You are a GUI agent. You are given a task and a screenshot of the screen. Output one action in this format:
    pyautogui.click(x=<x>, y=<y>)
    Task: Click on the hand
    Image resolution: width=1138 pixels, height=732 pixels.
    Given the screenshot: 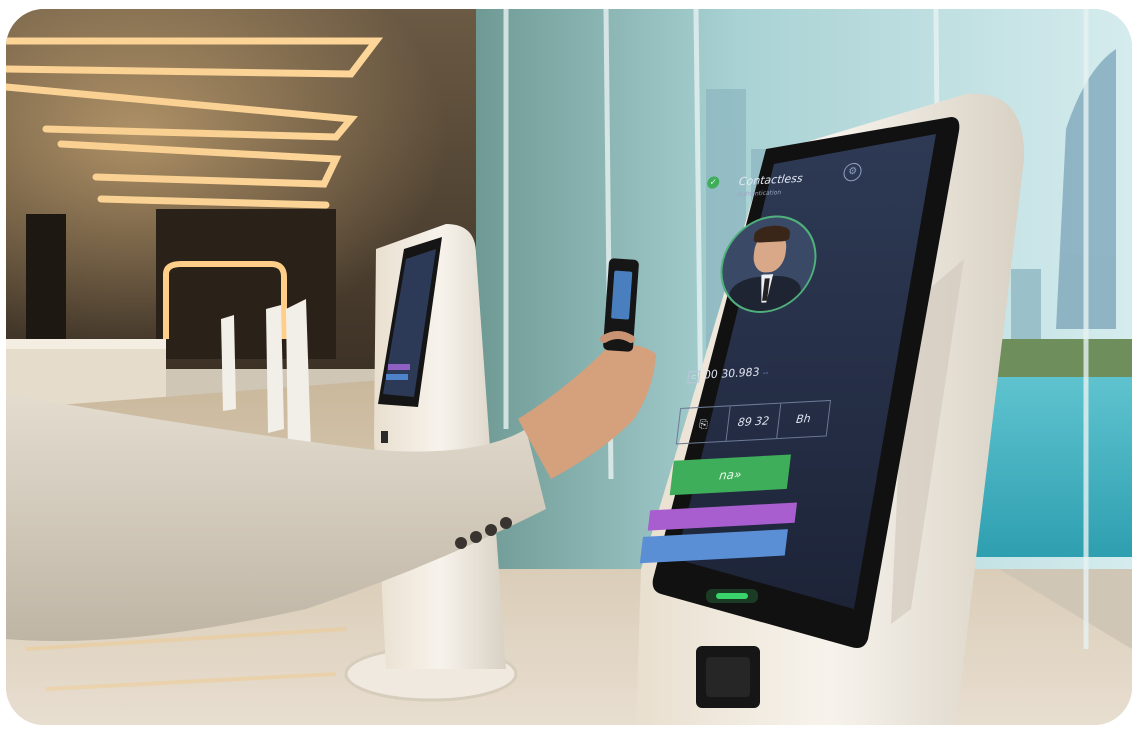 What is the action you would take?
    pyautogui.click(x=587, y=412)
    